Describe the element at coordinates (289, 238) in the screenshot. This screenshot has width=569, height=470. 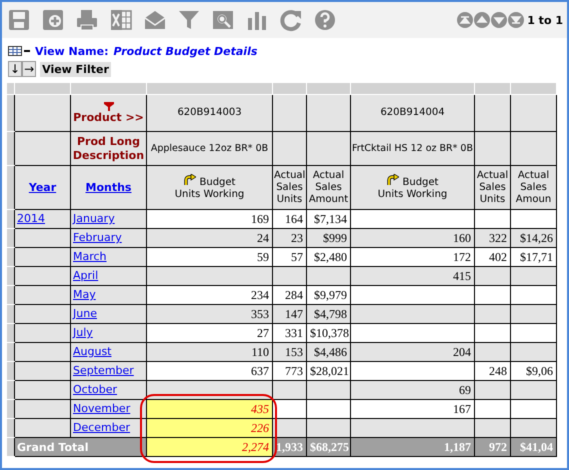
I see `table-cell: 23` at that location.